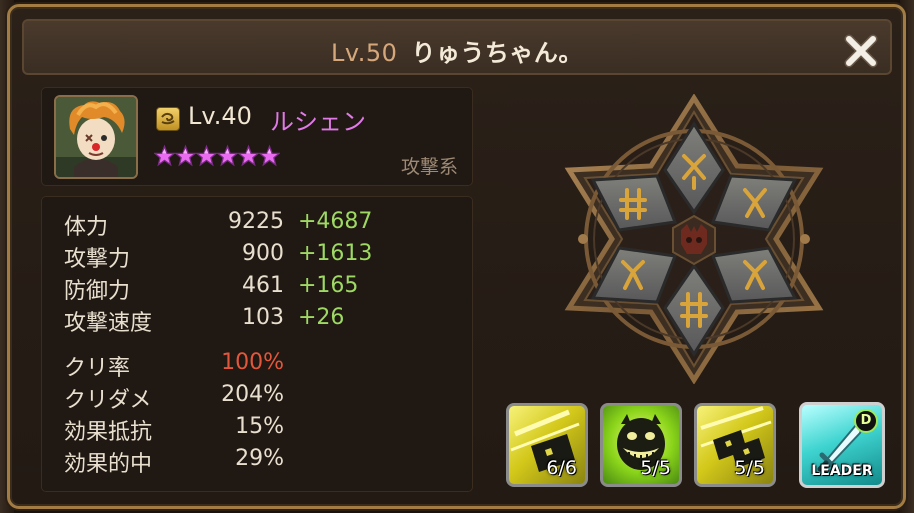  What do you see at coordinates (220, 116) in the screenshot?
I see `monster-level: Lv.40` at bounding box center [220, 116].